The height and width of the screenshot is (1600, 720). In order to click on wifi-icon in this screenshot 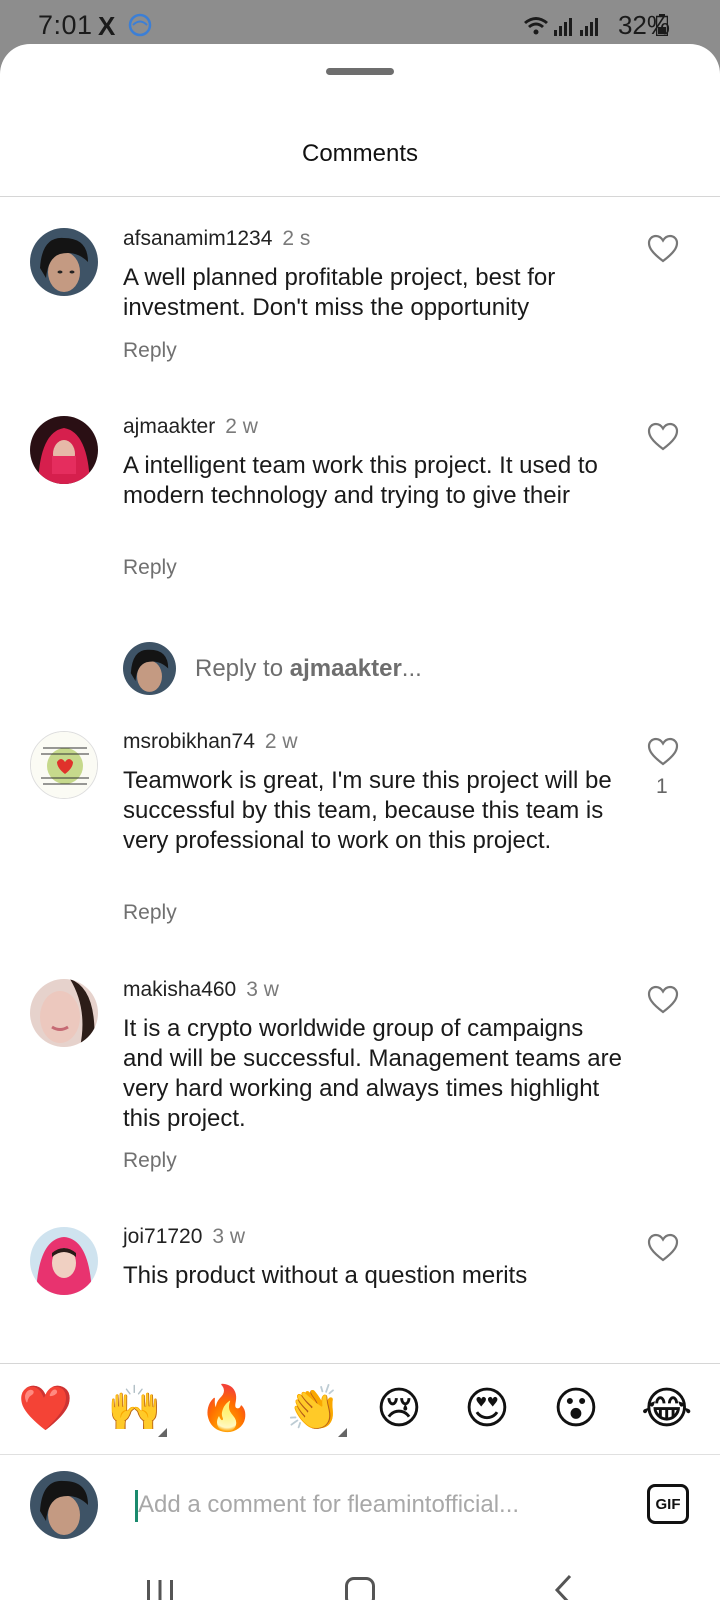, I will do `click(536, 26)`.